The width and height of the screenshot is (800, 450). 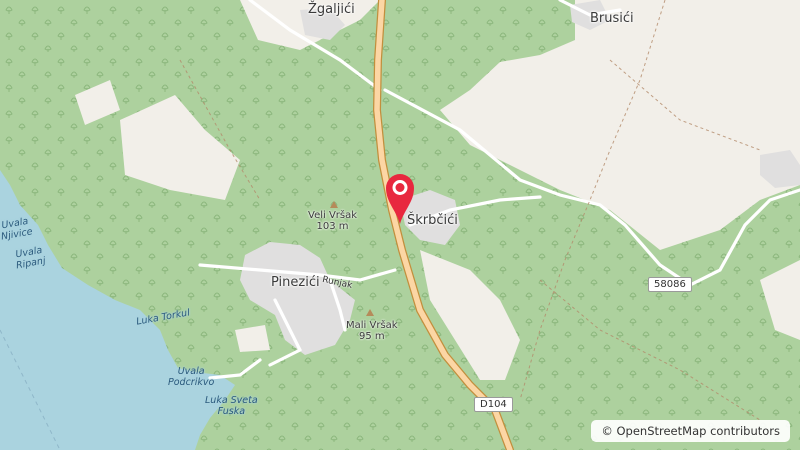 I want to click on attribution: © OpenStreetMap contributors, so click(x=690, y=431).